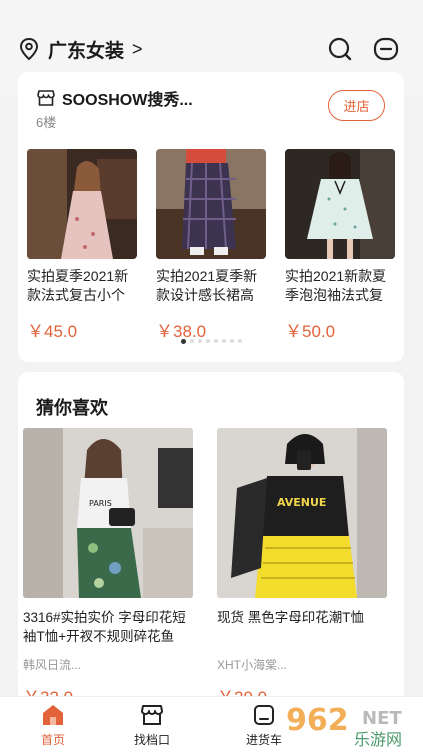 The image size is (423, 752). Describe the element at coordinates (72, 408) in the screenshot. I see `section-title: 猜你喜欢` at that location.